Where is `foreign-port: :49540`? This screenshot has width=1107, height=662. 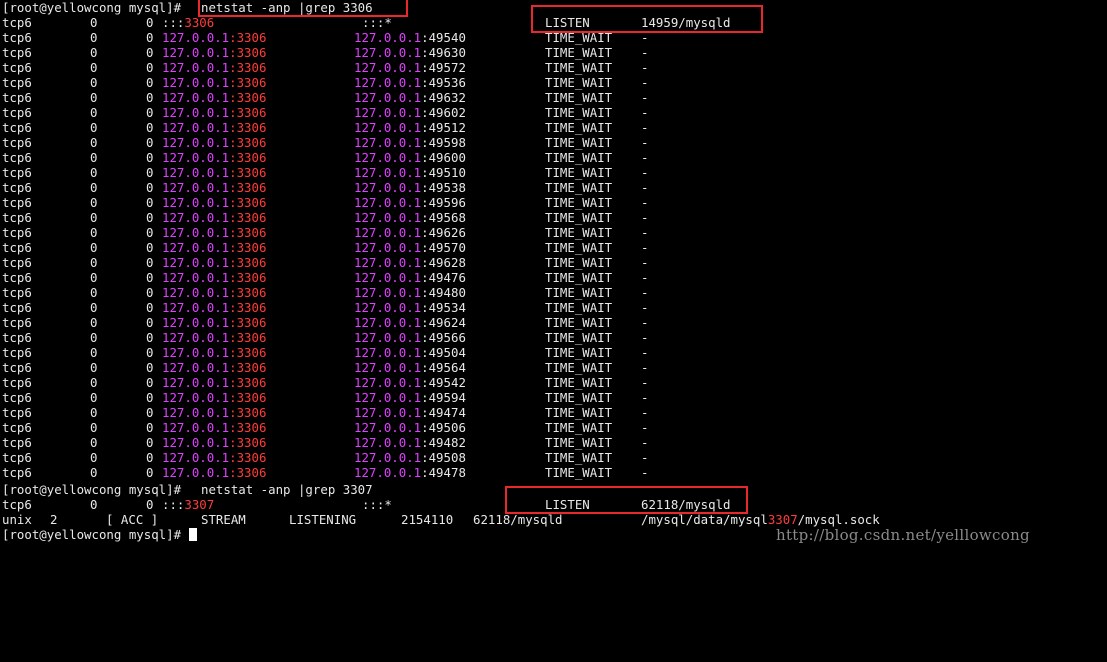 foreign-port: :49540 is located at coordinates (443, 37).